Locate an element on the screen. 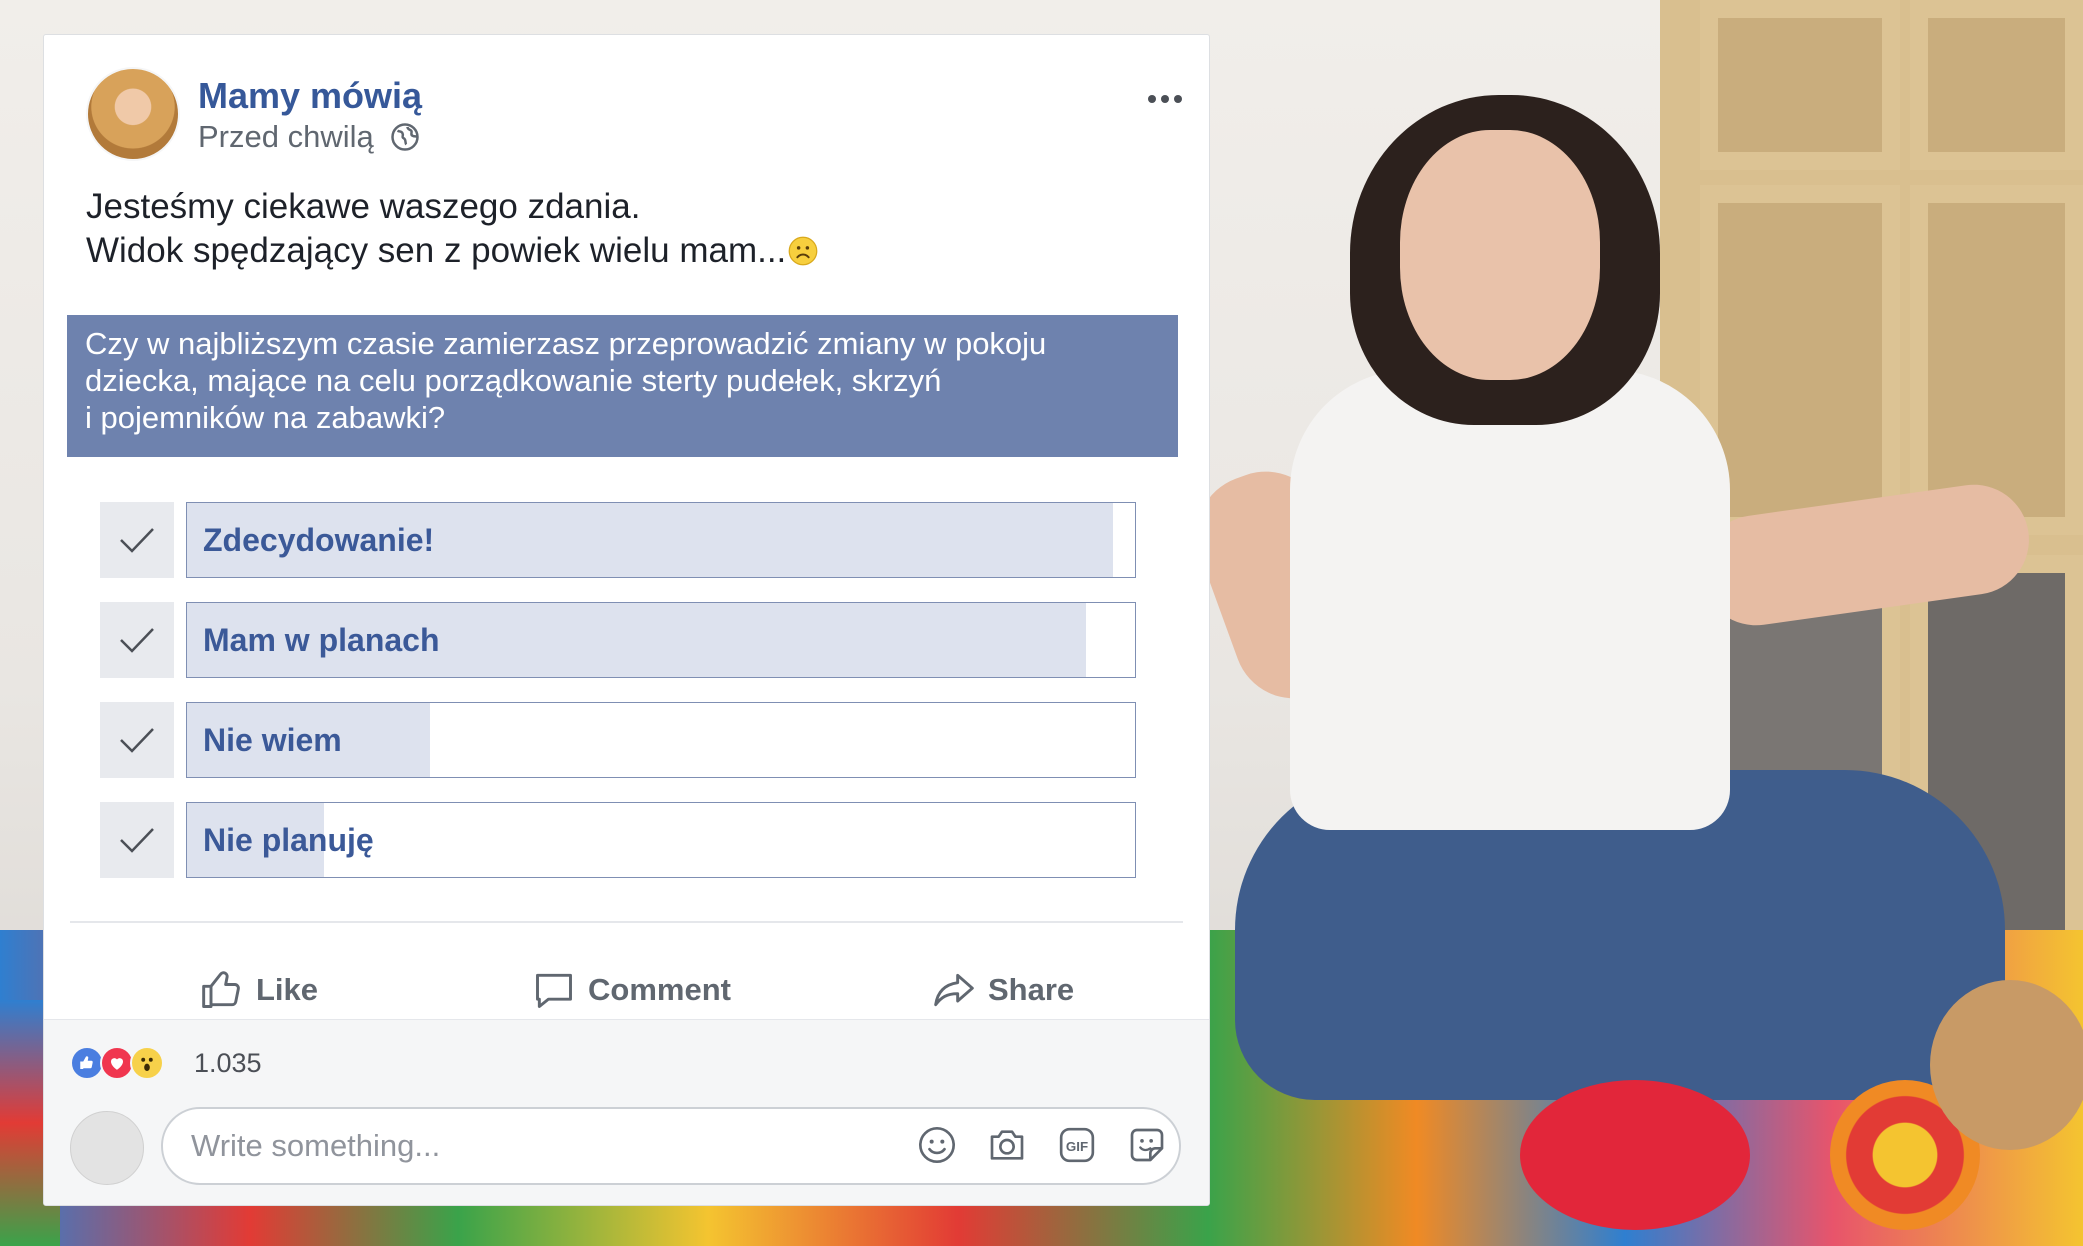 This screenshot has width=2083, height=1246. more-options-button is located at coordinates (1165, 99).